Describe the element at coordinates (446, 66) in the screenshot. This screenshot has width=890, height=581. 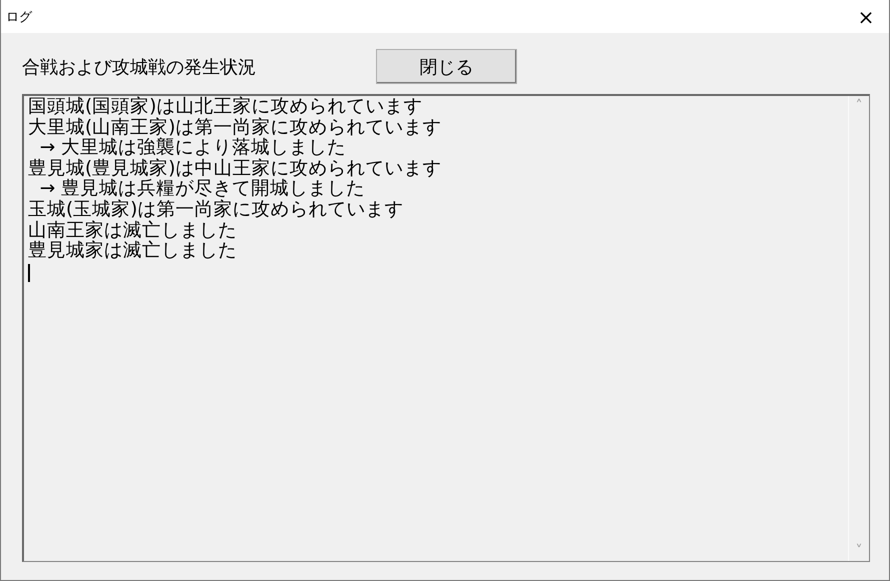
I see `close-button: 閉じる` at that location.